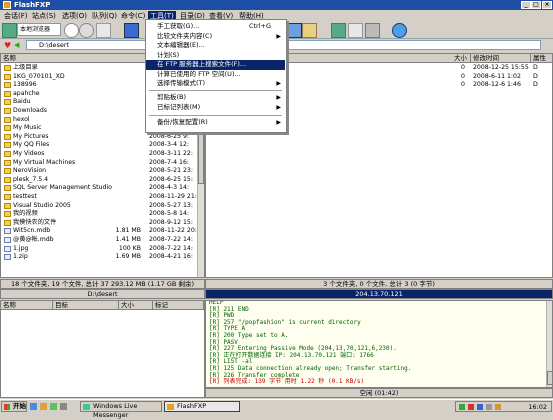 This screenshot has height=420, width=553. What do you see at coordinates (178, 305) in the screenshot?
I see `queue-col-mark: 标记` at bounding box center [178, 305].